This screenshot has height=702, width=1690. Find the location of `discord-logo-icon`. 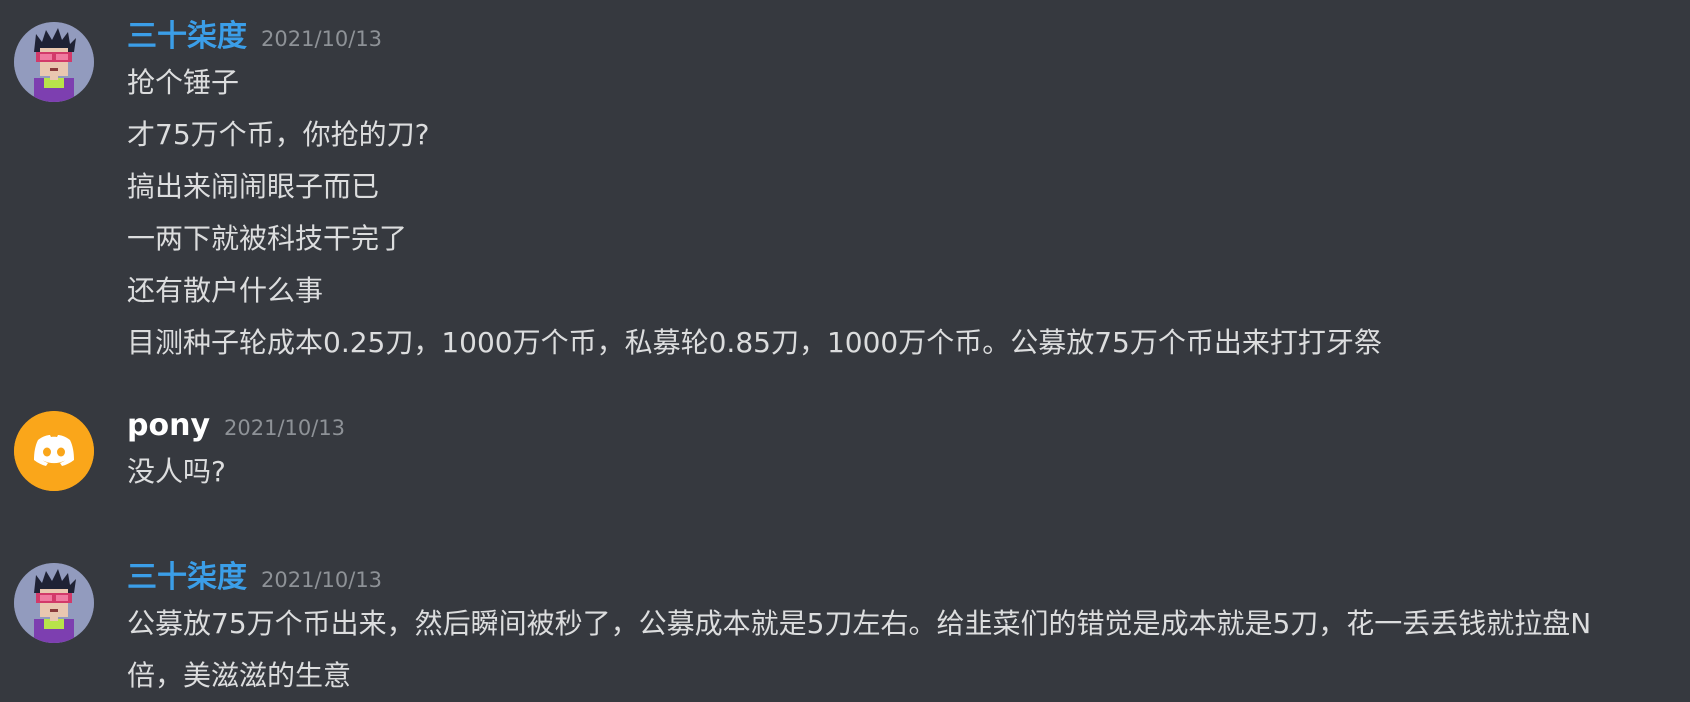

discord-logo-icon is located at coordinates (54, 451).